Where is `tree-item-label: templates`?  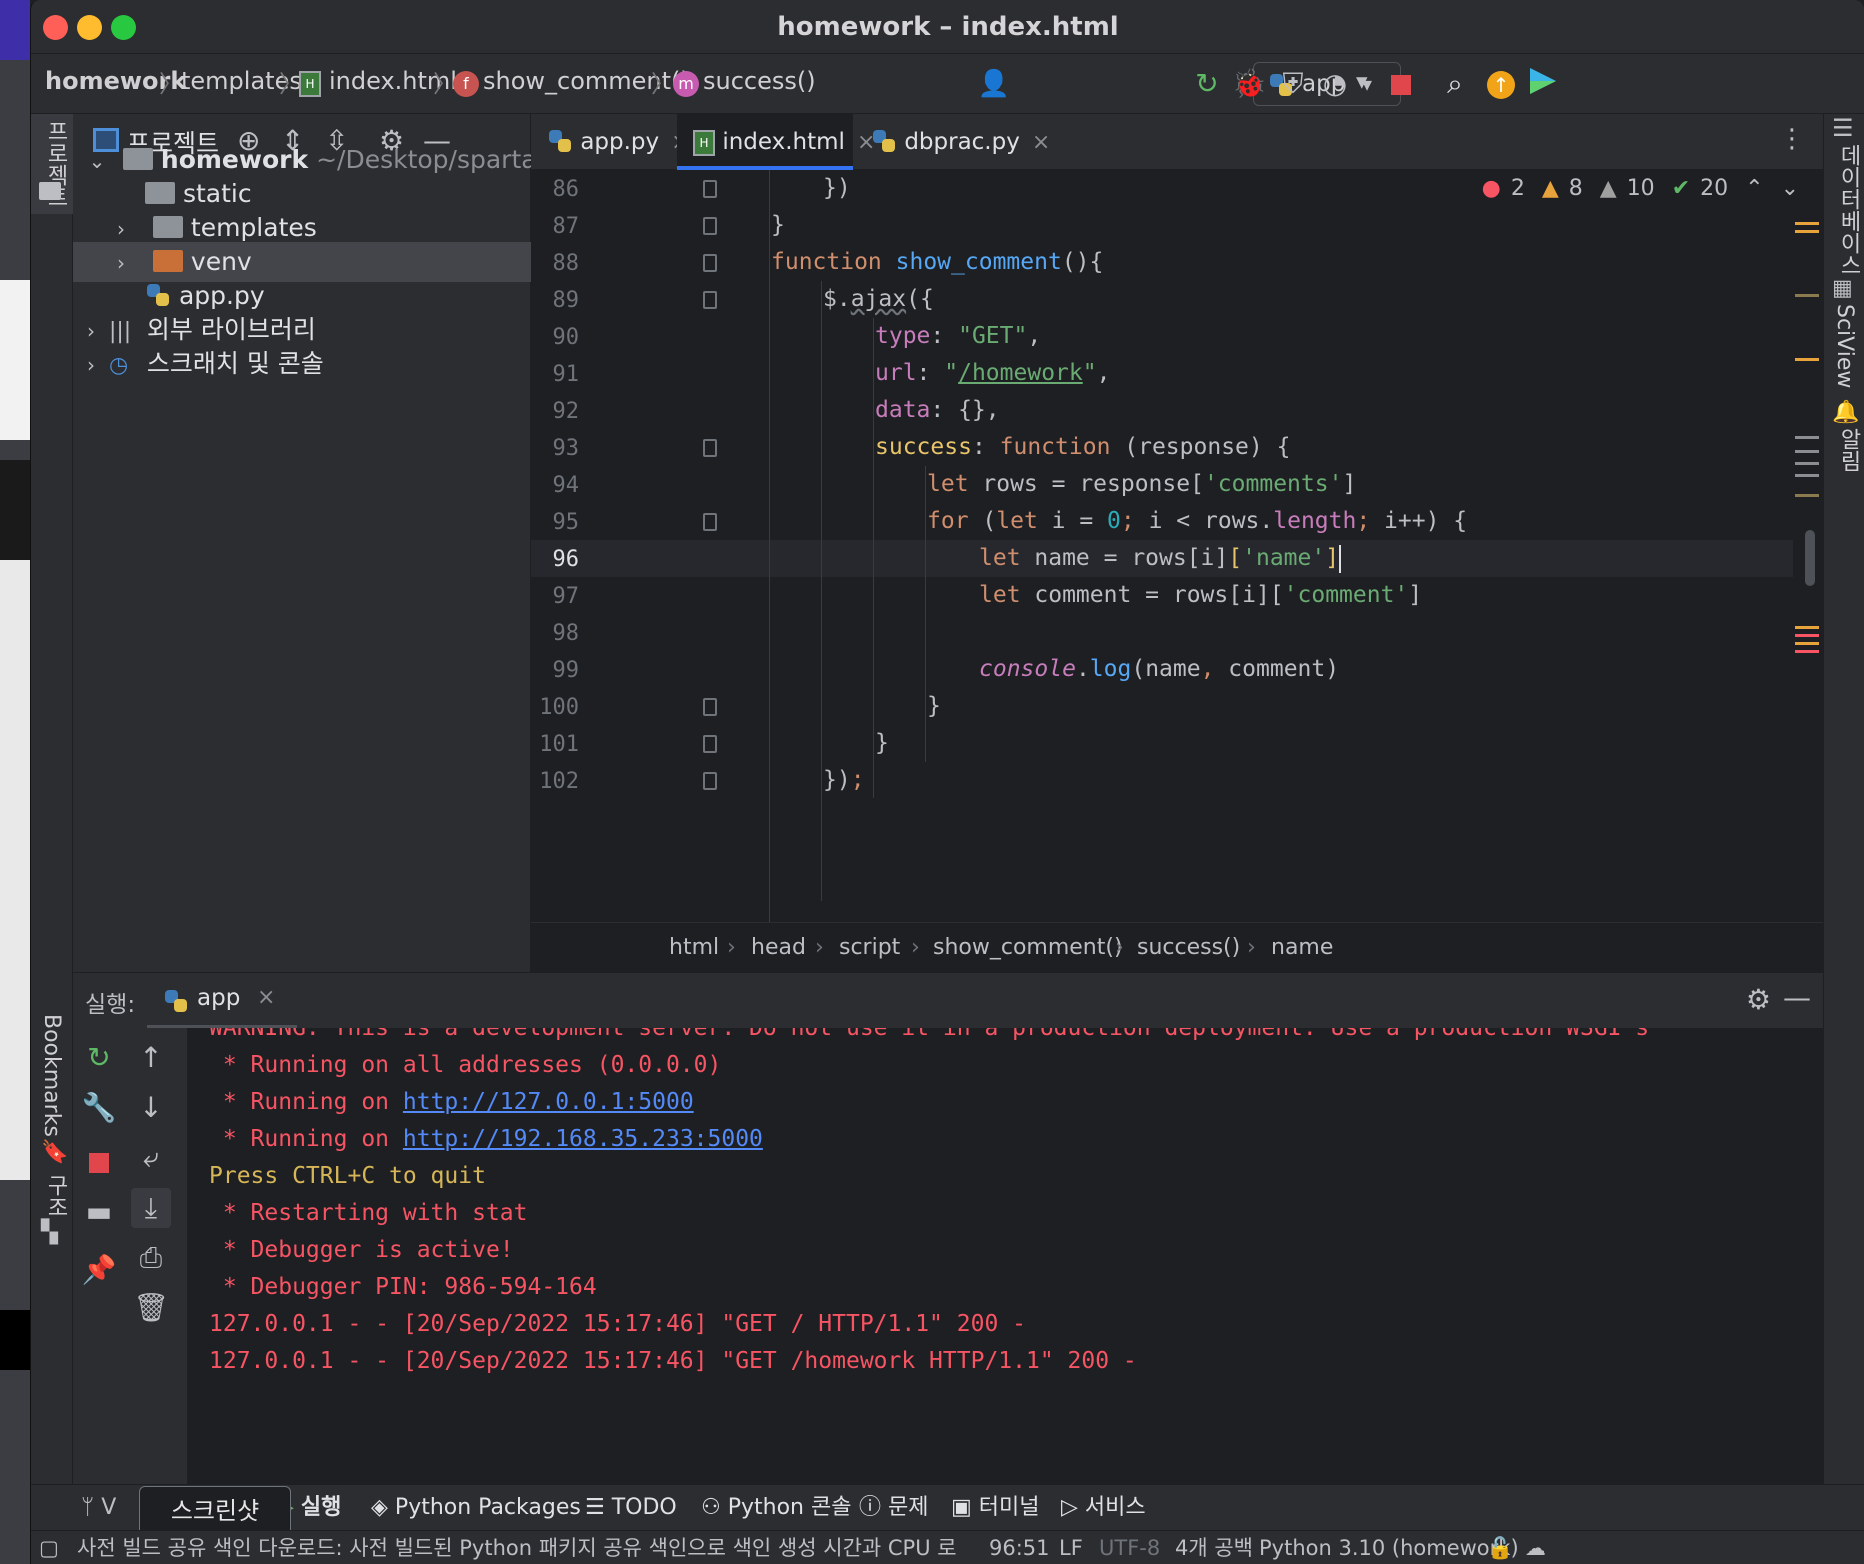
tree-item-label: templates is located at coordinates (253, 227).